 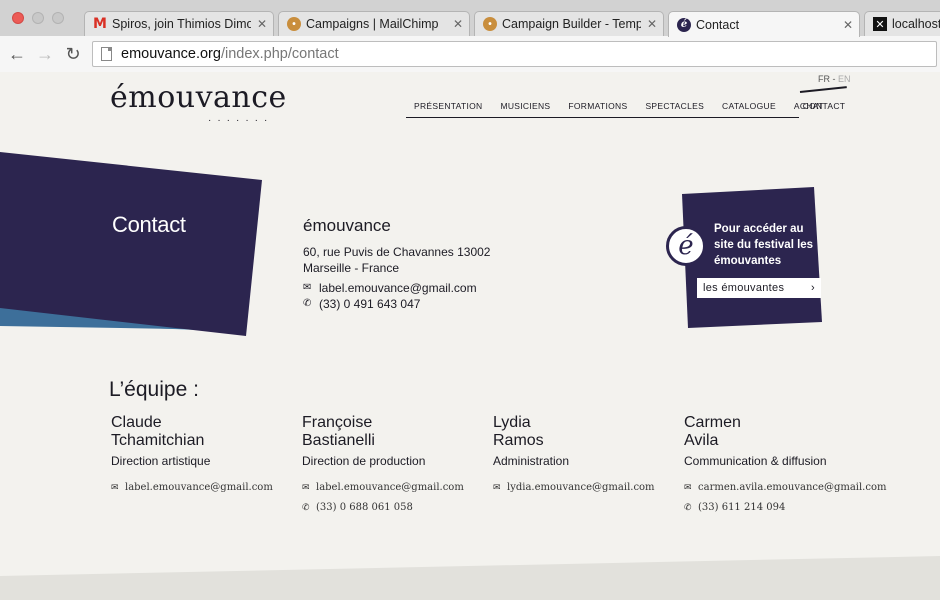 What do you see at coordinates (880, 24) in the screenshot?
I see `x-icon: ✕` at bounding box center [880, 24].